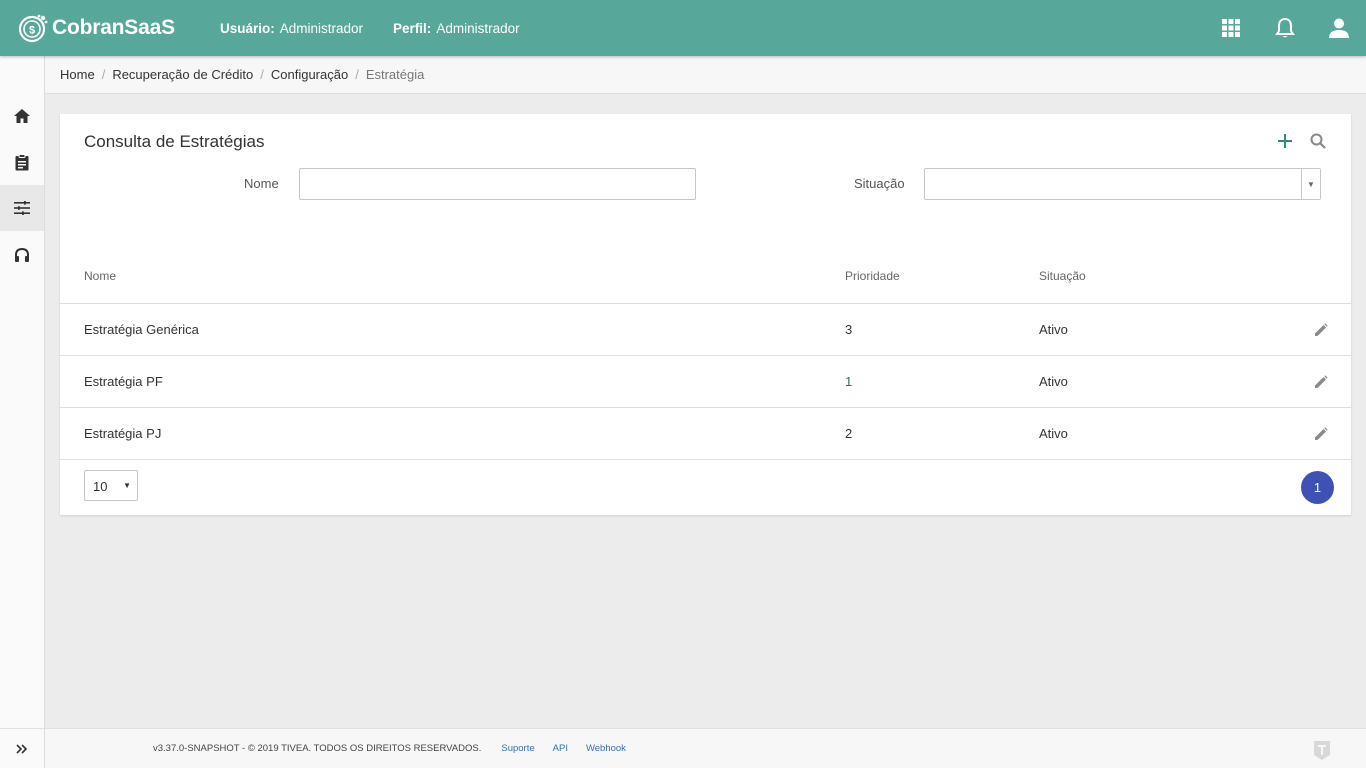  I want to click on breadcrumb-current: Estratégia, so click(395, 74).